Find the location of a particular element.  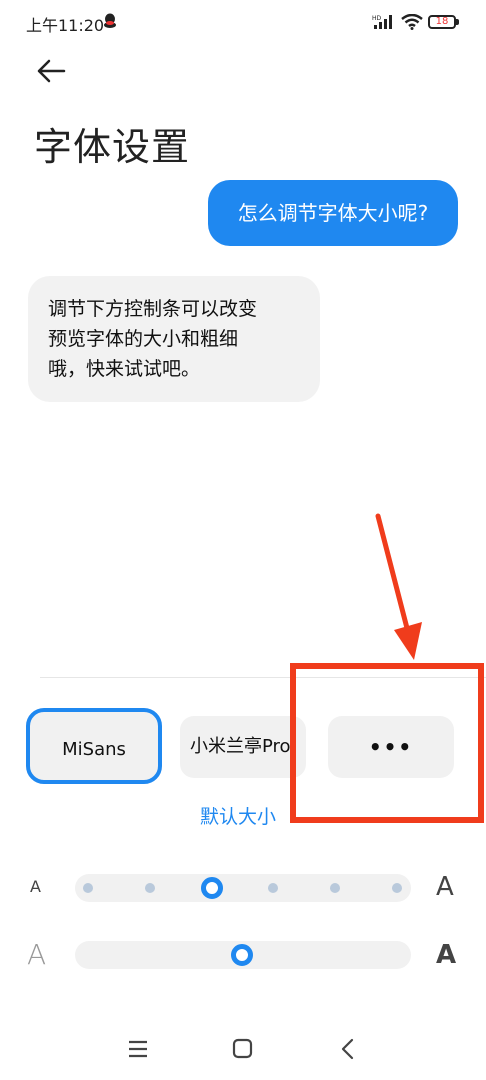

answer-line: 调节下方控制条可以改变 is located at coordinates (153, 309).